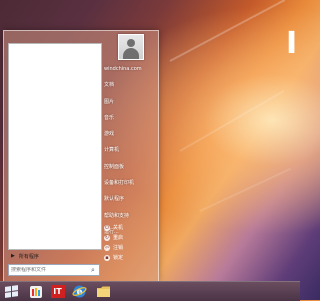  Describe the element at coordinates (118, 258) in the screenshot. I see `power-label-lock: 锁定` at that location.